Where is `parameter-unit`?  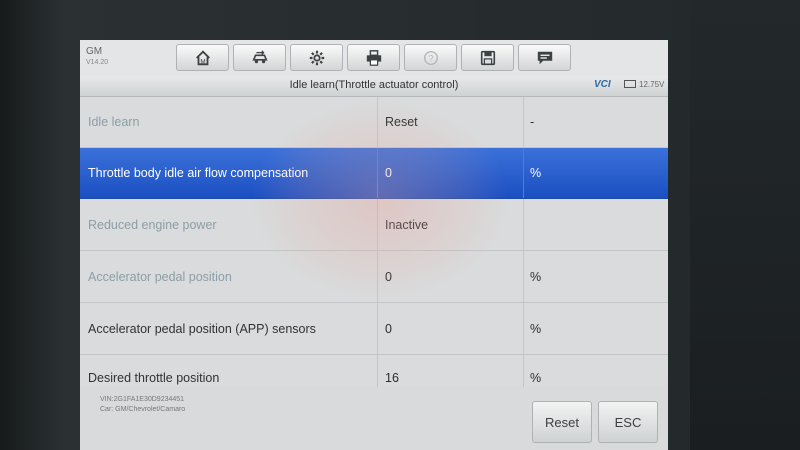 parameter-unit is located at coordinates (595, 224).